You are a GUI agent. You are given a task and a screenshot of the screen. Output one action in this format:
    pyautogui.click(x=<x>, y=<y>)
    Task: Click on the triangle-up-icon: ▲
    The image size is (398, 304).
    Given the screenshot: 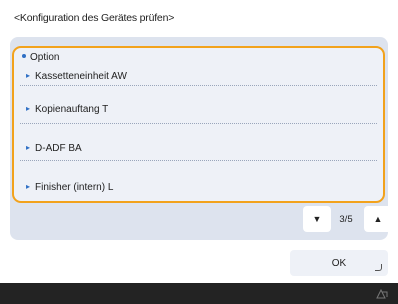 What is the action you would take?
    pyautogui.click(x=378, y=219)
    